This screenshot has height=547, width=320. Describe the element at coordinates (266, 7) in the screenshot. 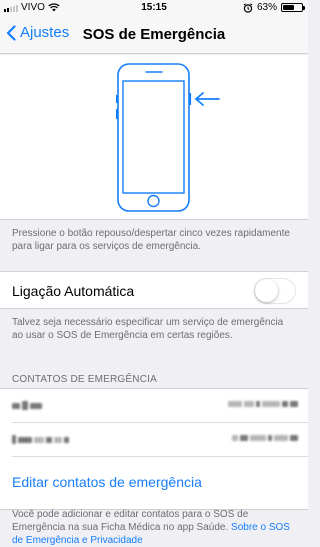

I see `battery-percent: 63%` at that location.